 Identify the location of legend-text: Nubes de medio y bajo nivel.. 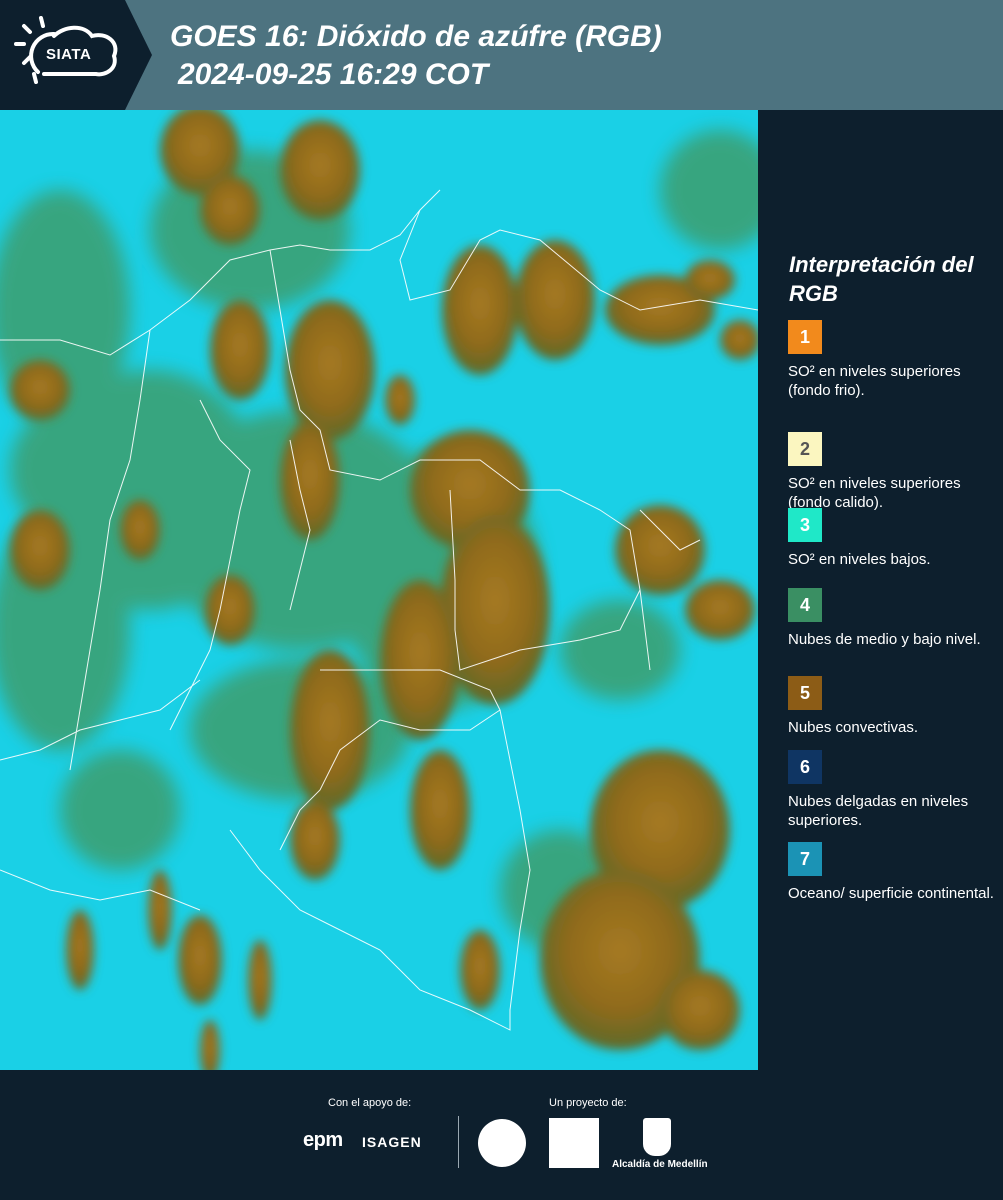
(884, 639).